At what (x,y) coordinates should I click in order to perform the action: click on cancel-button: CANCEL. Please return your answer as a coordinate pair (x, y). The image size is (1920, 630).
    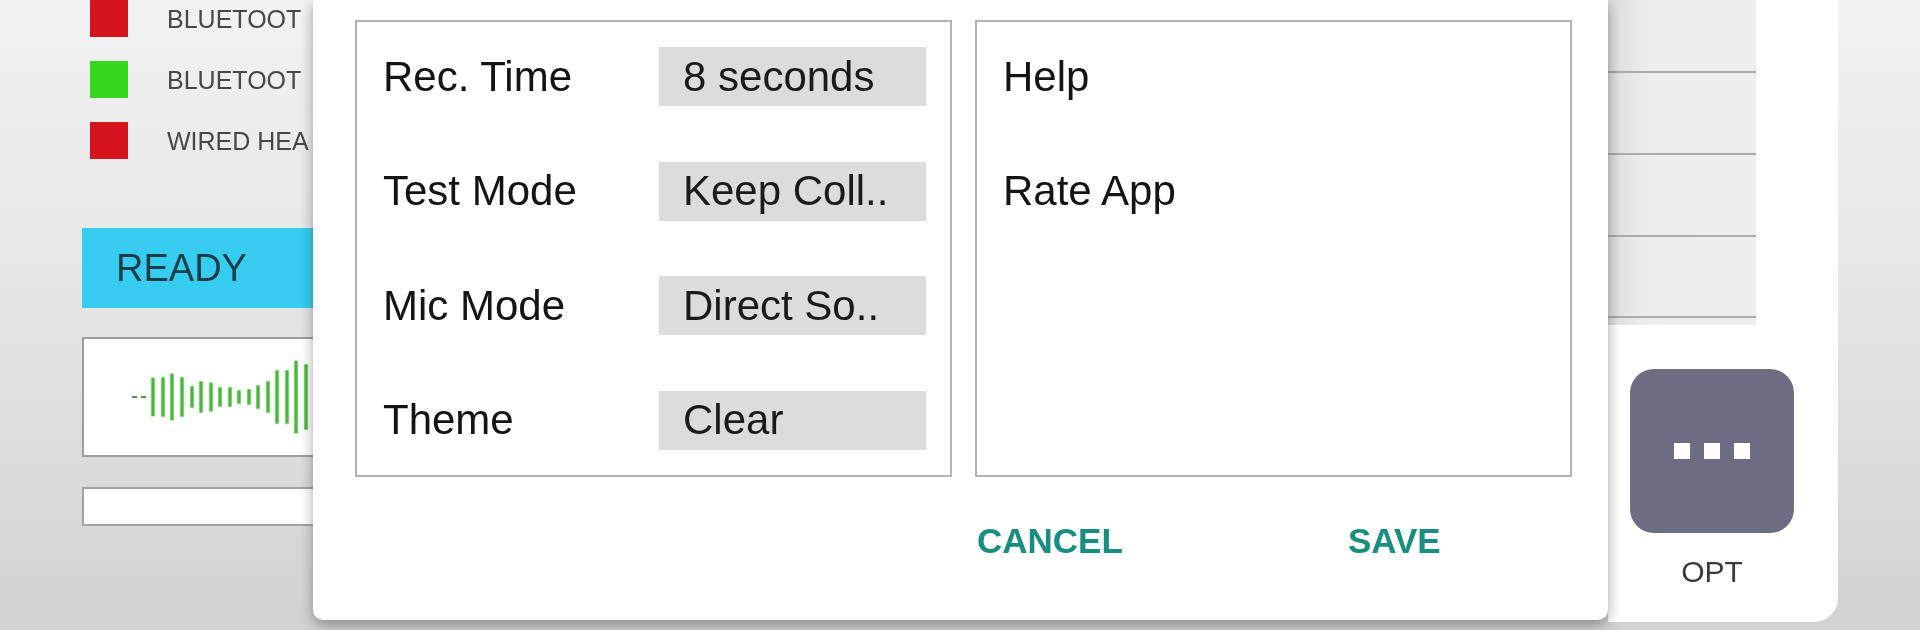
    Looking at the image, I should click on (1050, 541).